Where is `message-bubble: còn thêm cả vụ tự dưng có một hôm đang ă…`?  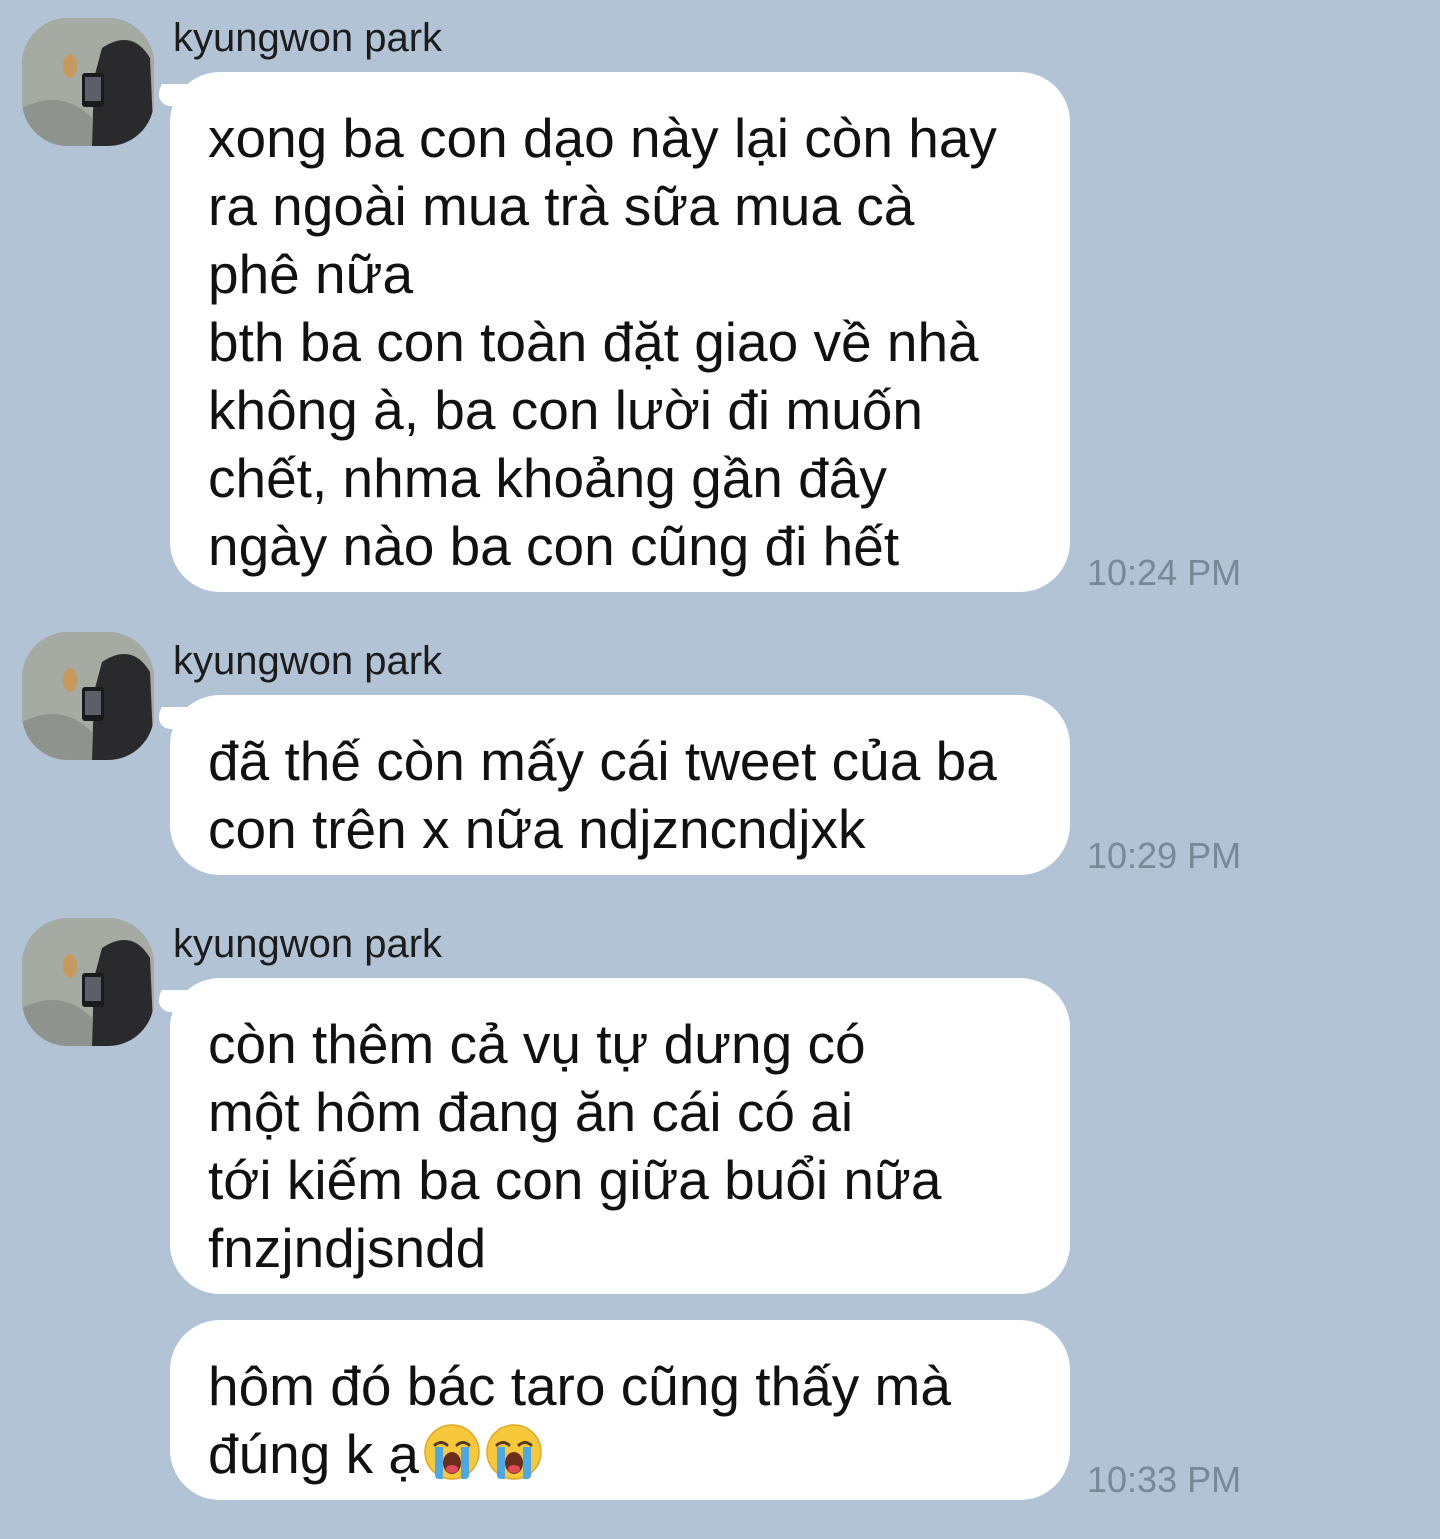
message-bubble: còn thêm cả vụ tự dưng có một hôm đang ă… is located at coordinates (620, 1136).